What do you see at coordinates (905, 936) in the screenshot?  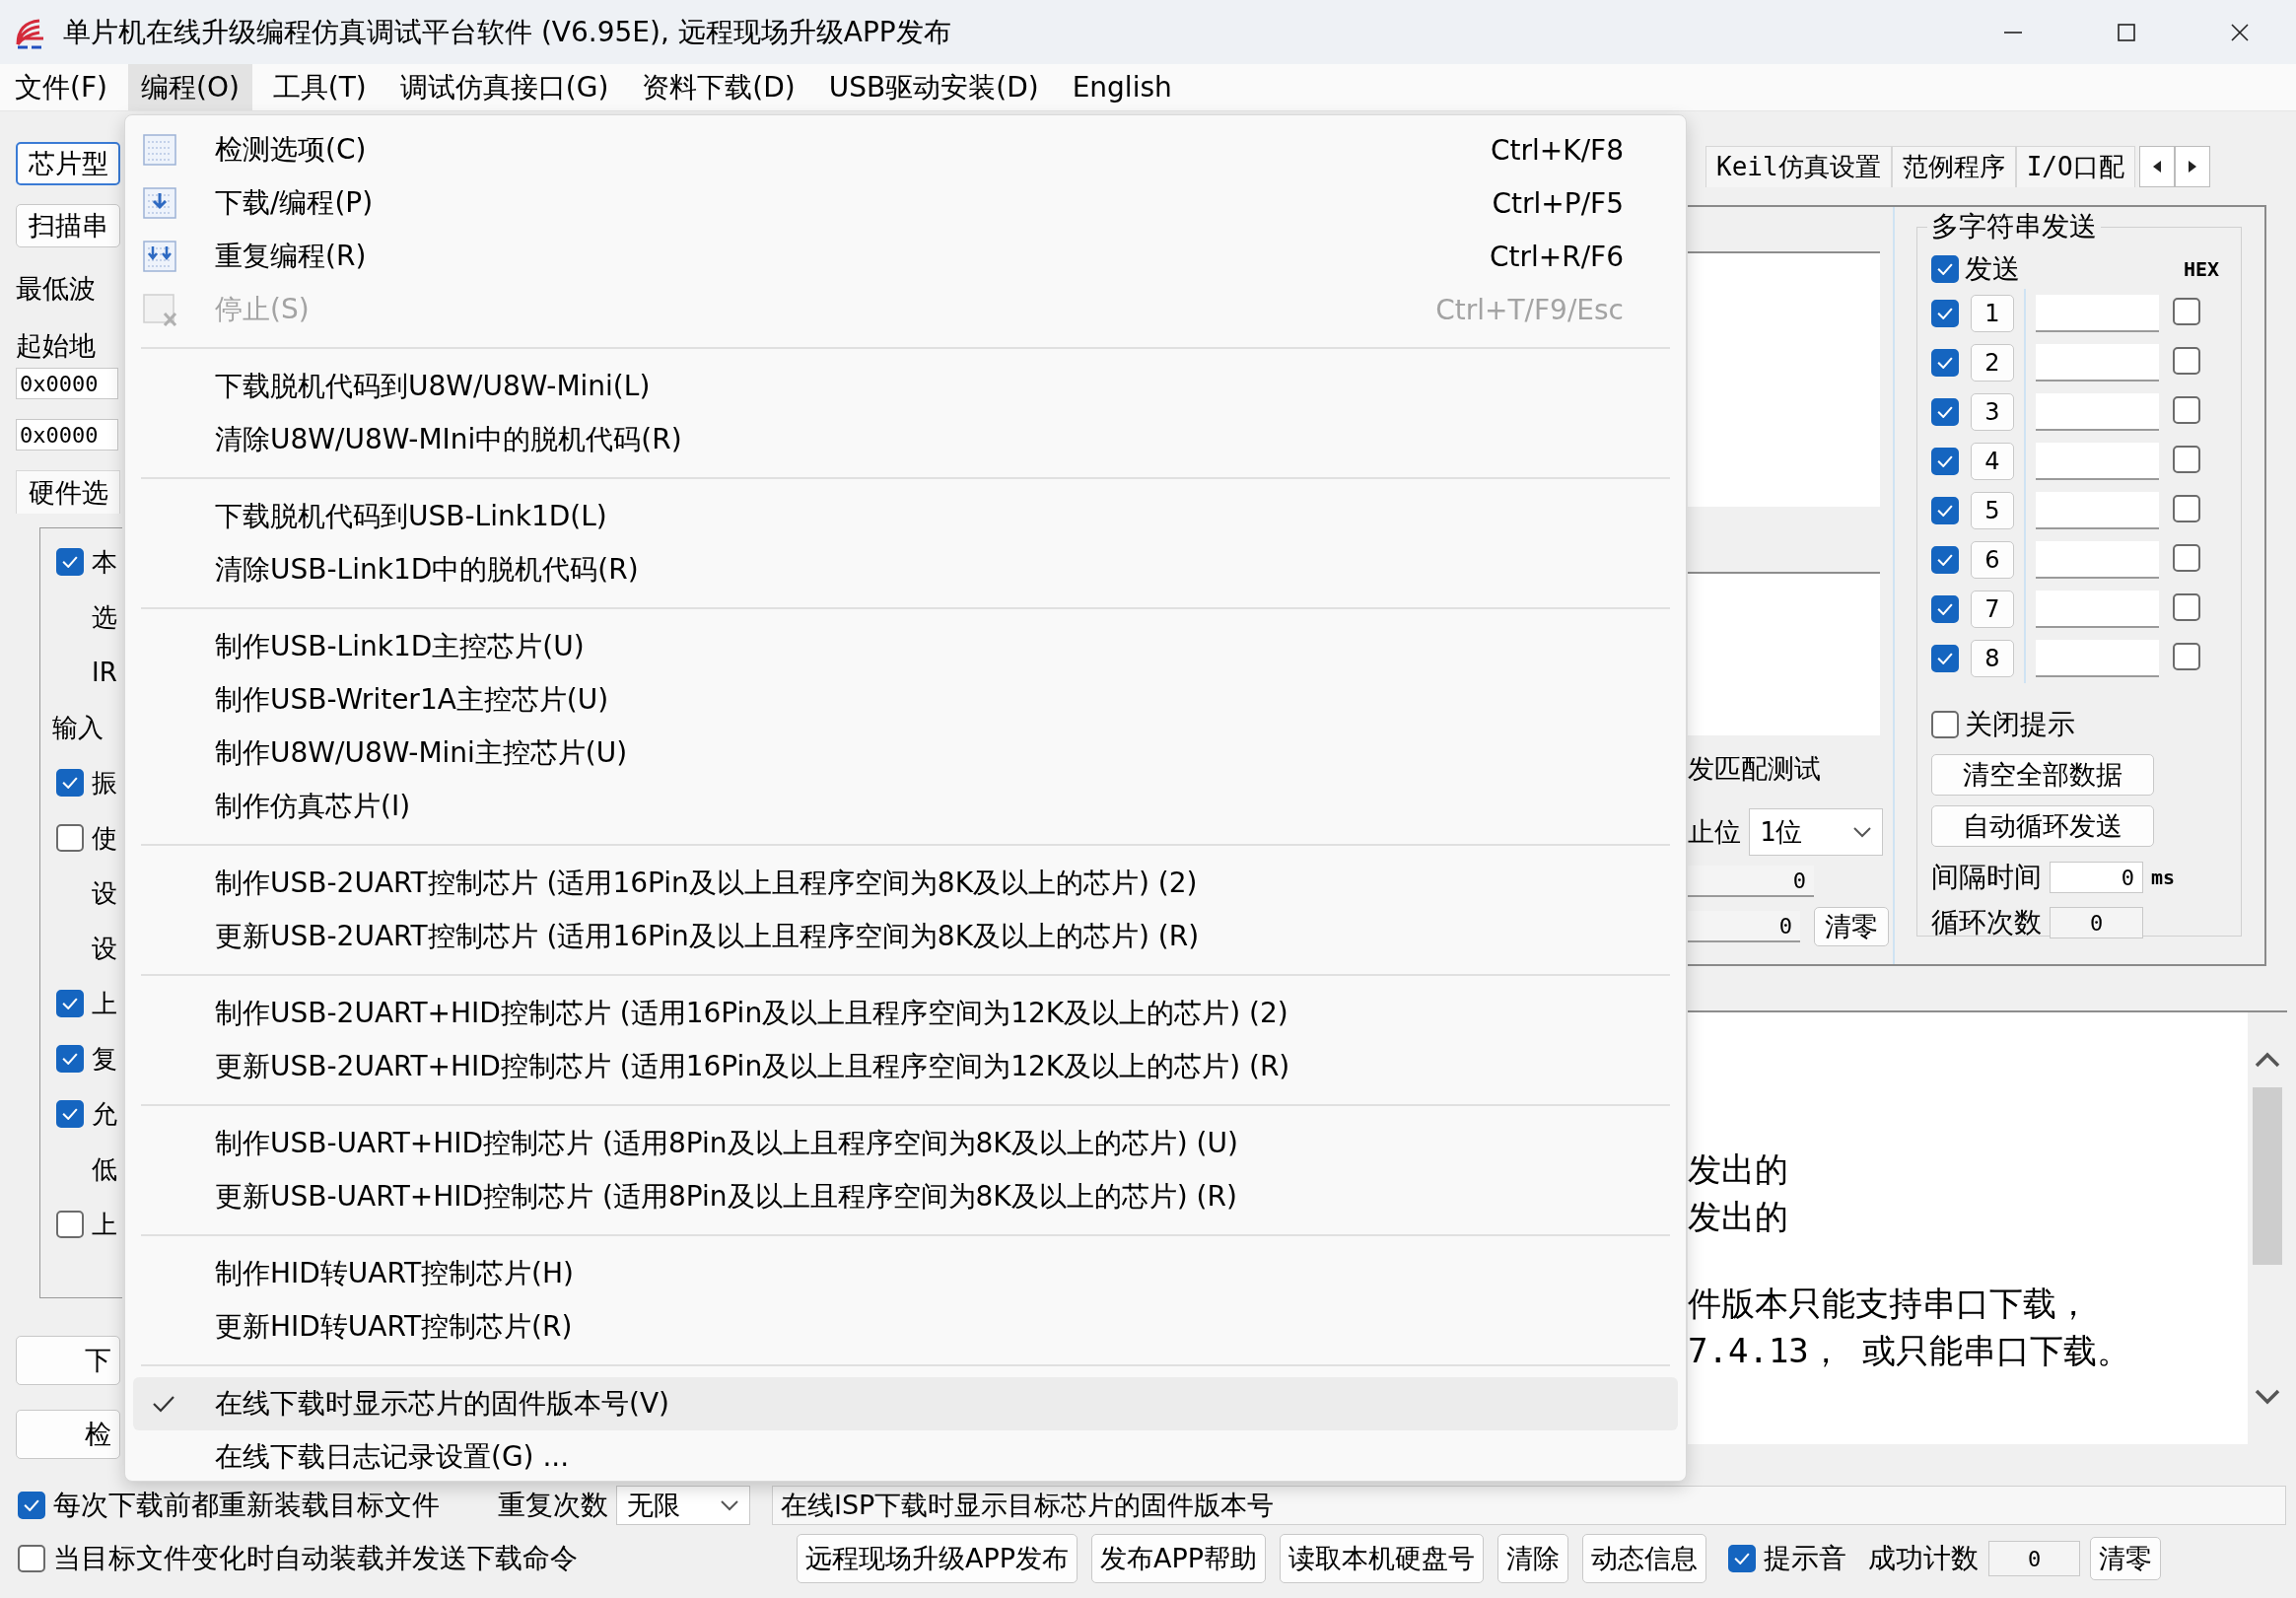 I see `menu-item: 更新USB-2UART控制芯片 (适用16Pin及以上且程序空间为8K及以上的芯片) (R)` at bounding box center [905, 936].